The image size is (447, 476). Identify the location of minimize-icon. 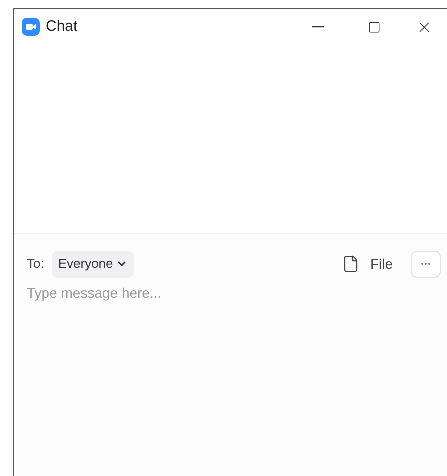
(318, 27).